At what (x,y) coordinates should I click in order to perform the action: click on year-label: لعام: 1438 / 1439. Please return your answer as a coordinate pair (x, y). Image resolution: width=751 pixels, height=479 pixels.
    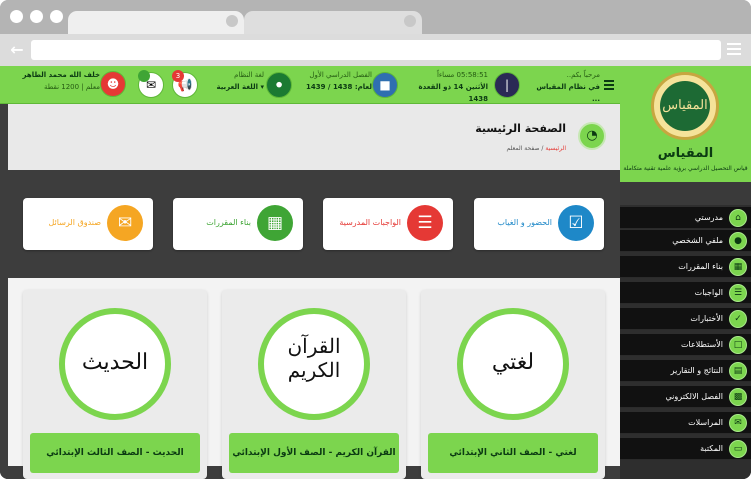
    Looking at the image, I should click on (339, 87).